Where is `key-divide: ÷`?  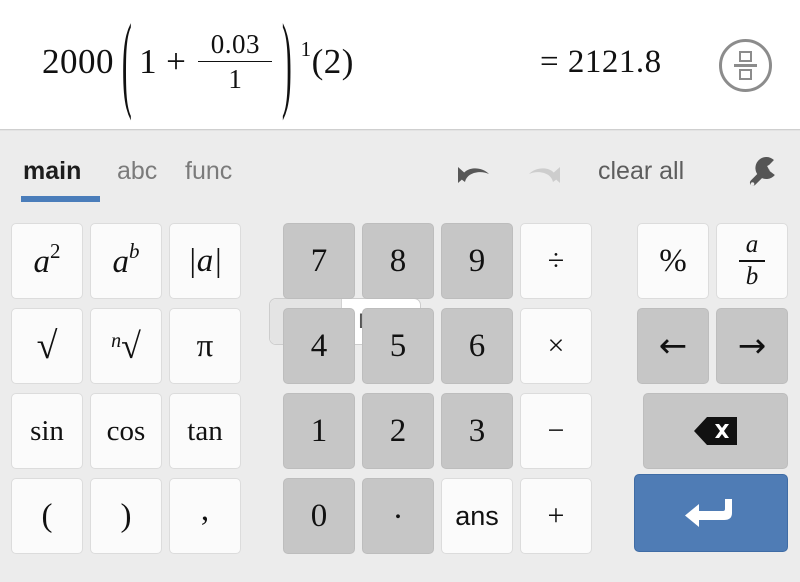 key-divide: ÷ is located at coordinates (556, 261).